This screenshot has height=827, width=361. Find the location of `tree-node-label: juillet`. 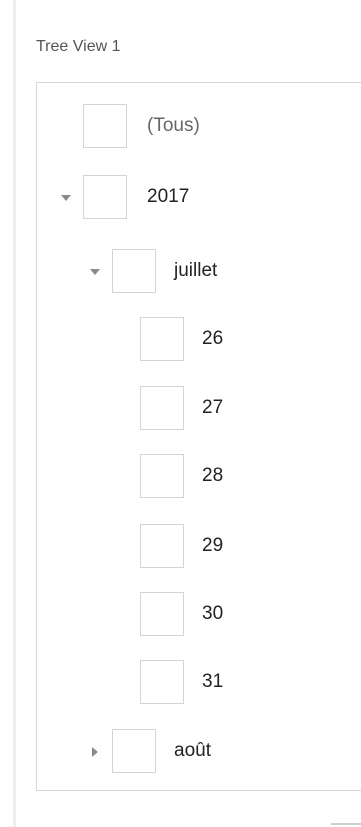

tree-node-label: juillet is located at coordinates (196, 270).